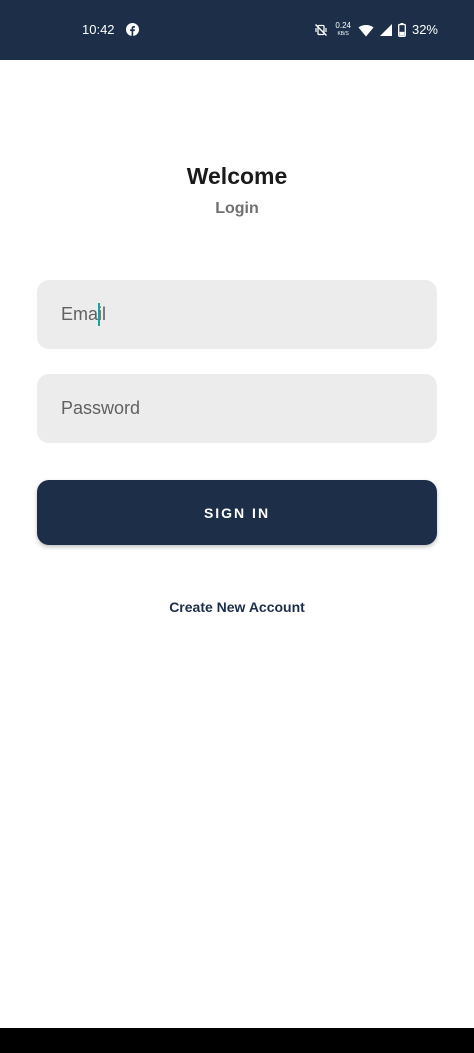  What do you see at coordinates (376, 30) in the screenshot?
I see `status-icons: 0.24 KB/S 32%` at bounding box center [376, 30].